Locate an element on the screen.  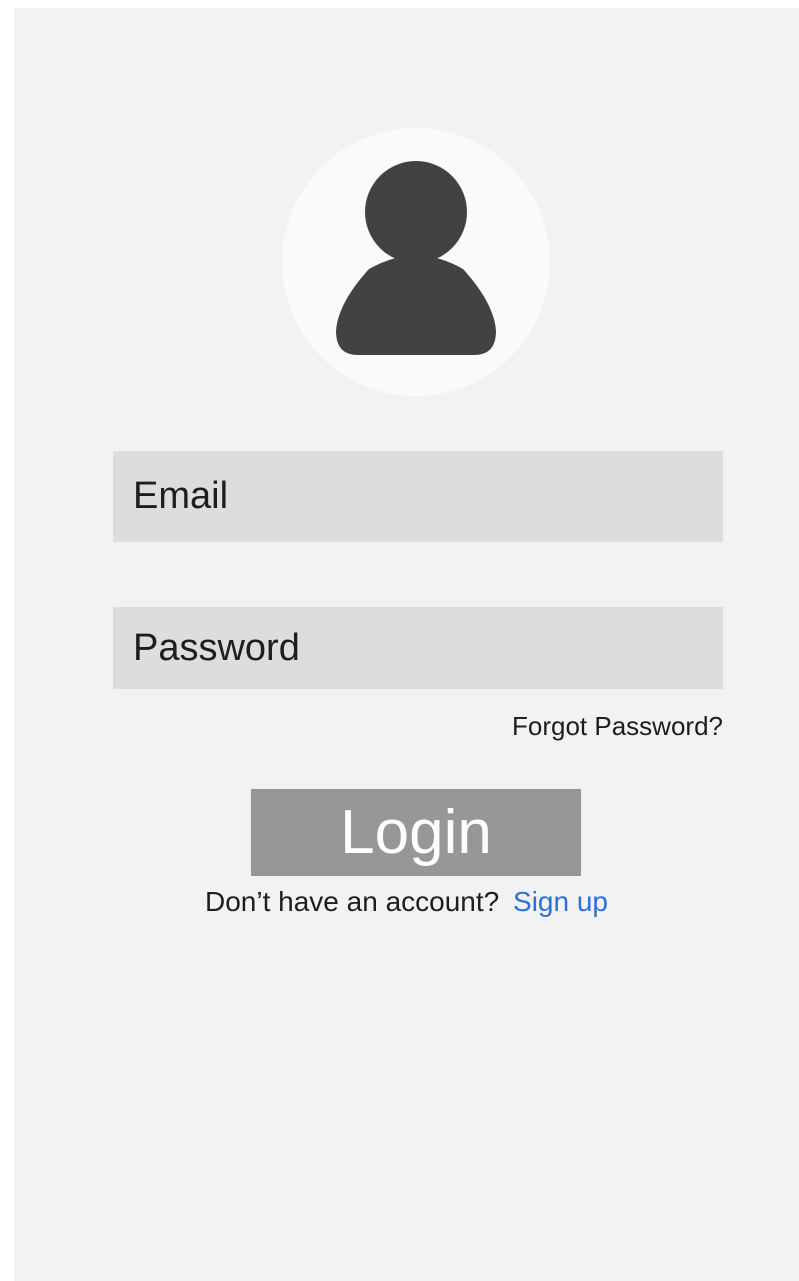
person-icon is located at coordinates (416, 256).